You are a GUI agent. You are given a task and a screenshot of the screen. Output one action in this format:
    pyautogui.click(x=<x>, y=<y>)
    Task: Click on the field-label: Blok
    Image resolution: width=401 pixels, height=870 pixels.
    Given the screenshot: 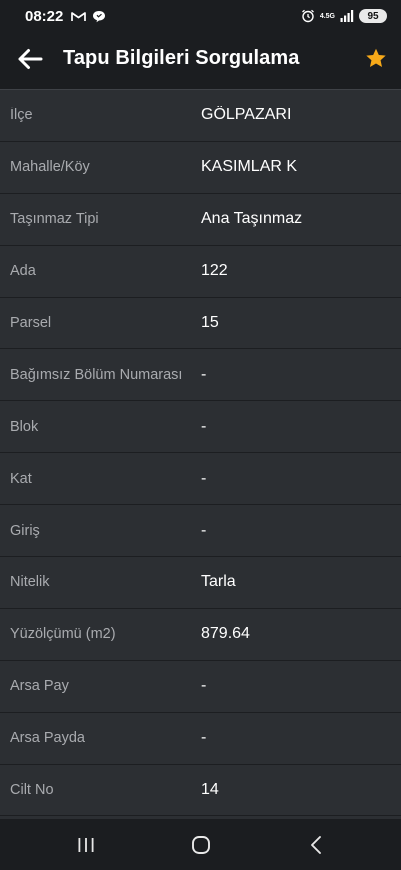 What is the action you would take?
    pyautogui.click(x=24, y=426)
    